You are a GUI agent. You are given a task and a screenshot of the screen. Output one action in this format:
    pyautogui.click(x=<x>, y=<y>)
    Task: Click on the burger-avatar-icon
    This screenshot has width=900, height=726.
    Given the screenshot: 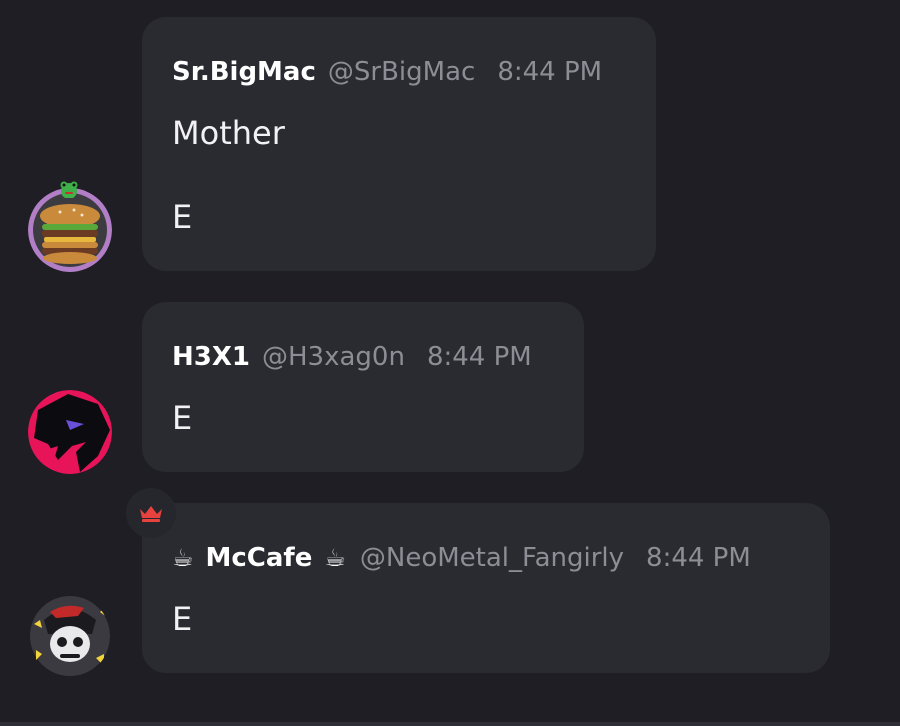 What is the action you would take?
    pyautogui.click(x=70, y=230)
    